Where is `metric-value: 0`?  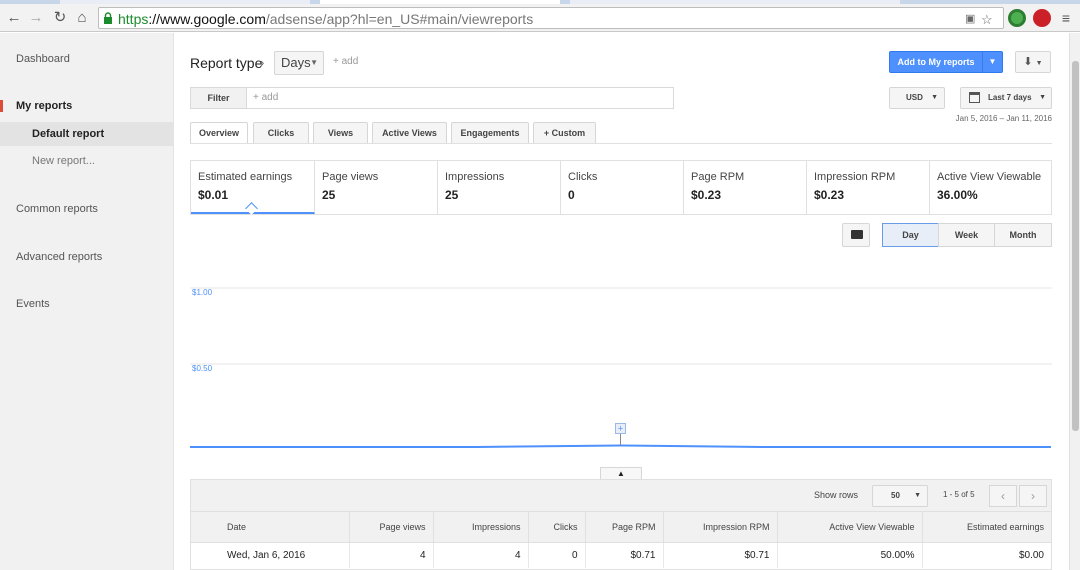 metric-value: 0 is located at coordinates (571, 195).